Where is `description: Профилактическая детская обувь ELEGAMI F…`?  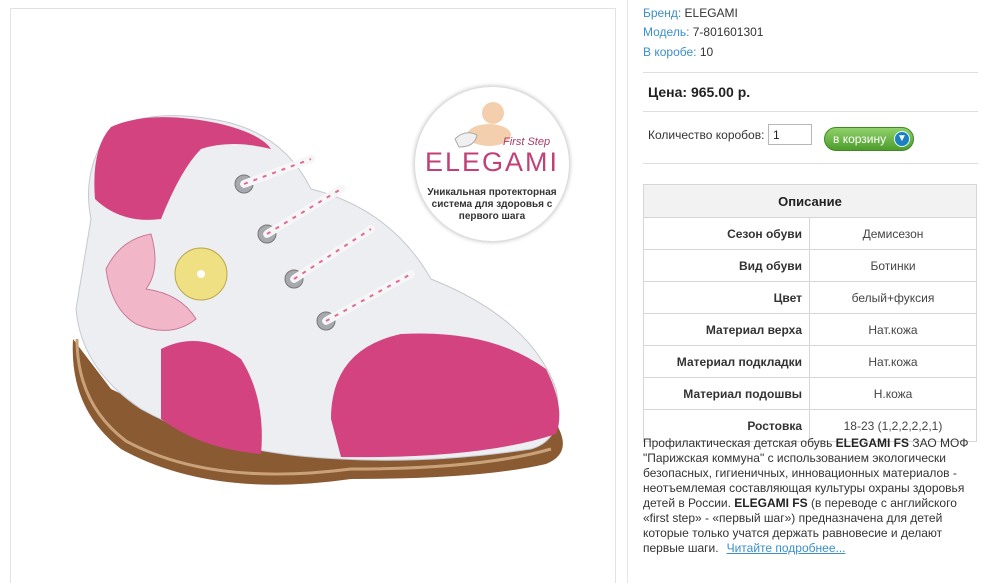 description: Профилактическая детская обувь ELEGAMI F… is located at coordinates (813, 496).